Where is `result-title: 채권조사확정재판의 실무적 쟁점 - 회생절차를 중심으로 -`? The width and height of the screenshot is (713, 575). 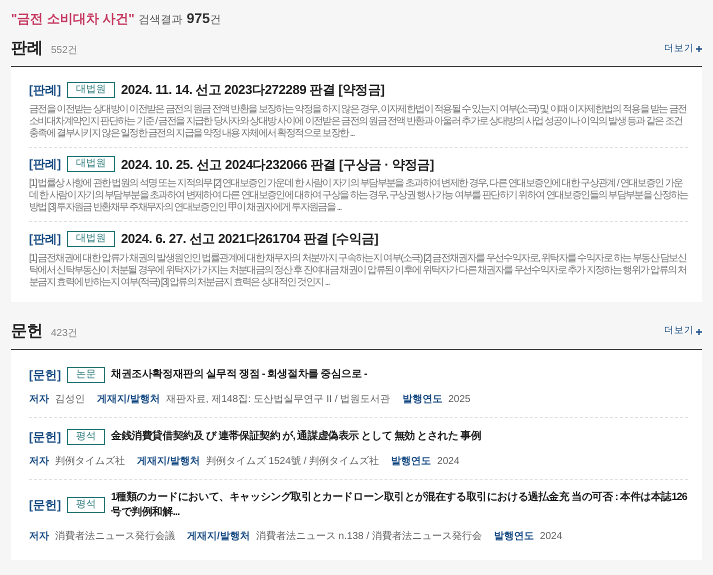
result-title: 채권조사확정재판의 실무적 쟁점 - 회생절차를 중심으로 - is located at coordinates (239, 374).